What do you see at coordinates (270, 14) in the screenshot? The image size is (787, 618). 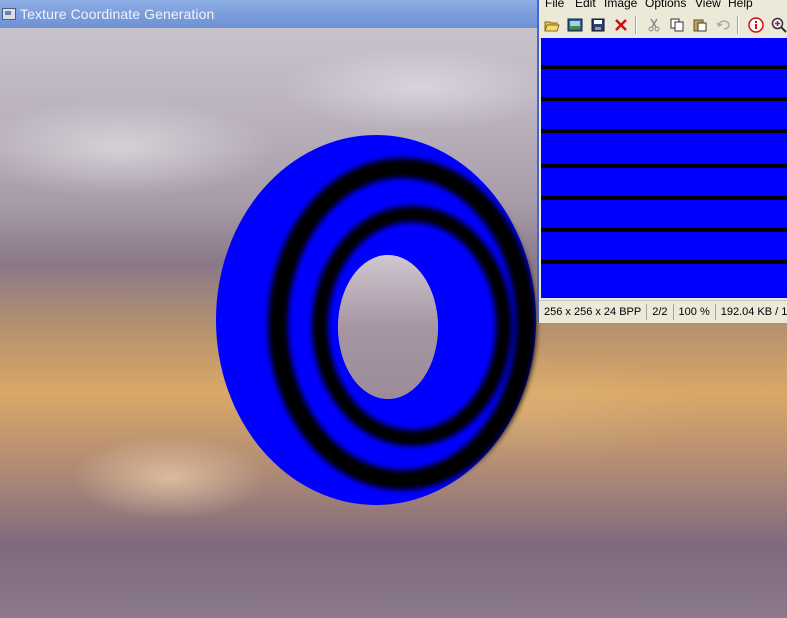 I see `render-window-titlebar: Texture Coordinate Generation` at bounding box center [270, 14].